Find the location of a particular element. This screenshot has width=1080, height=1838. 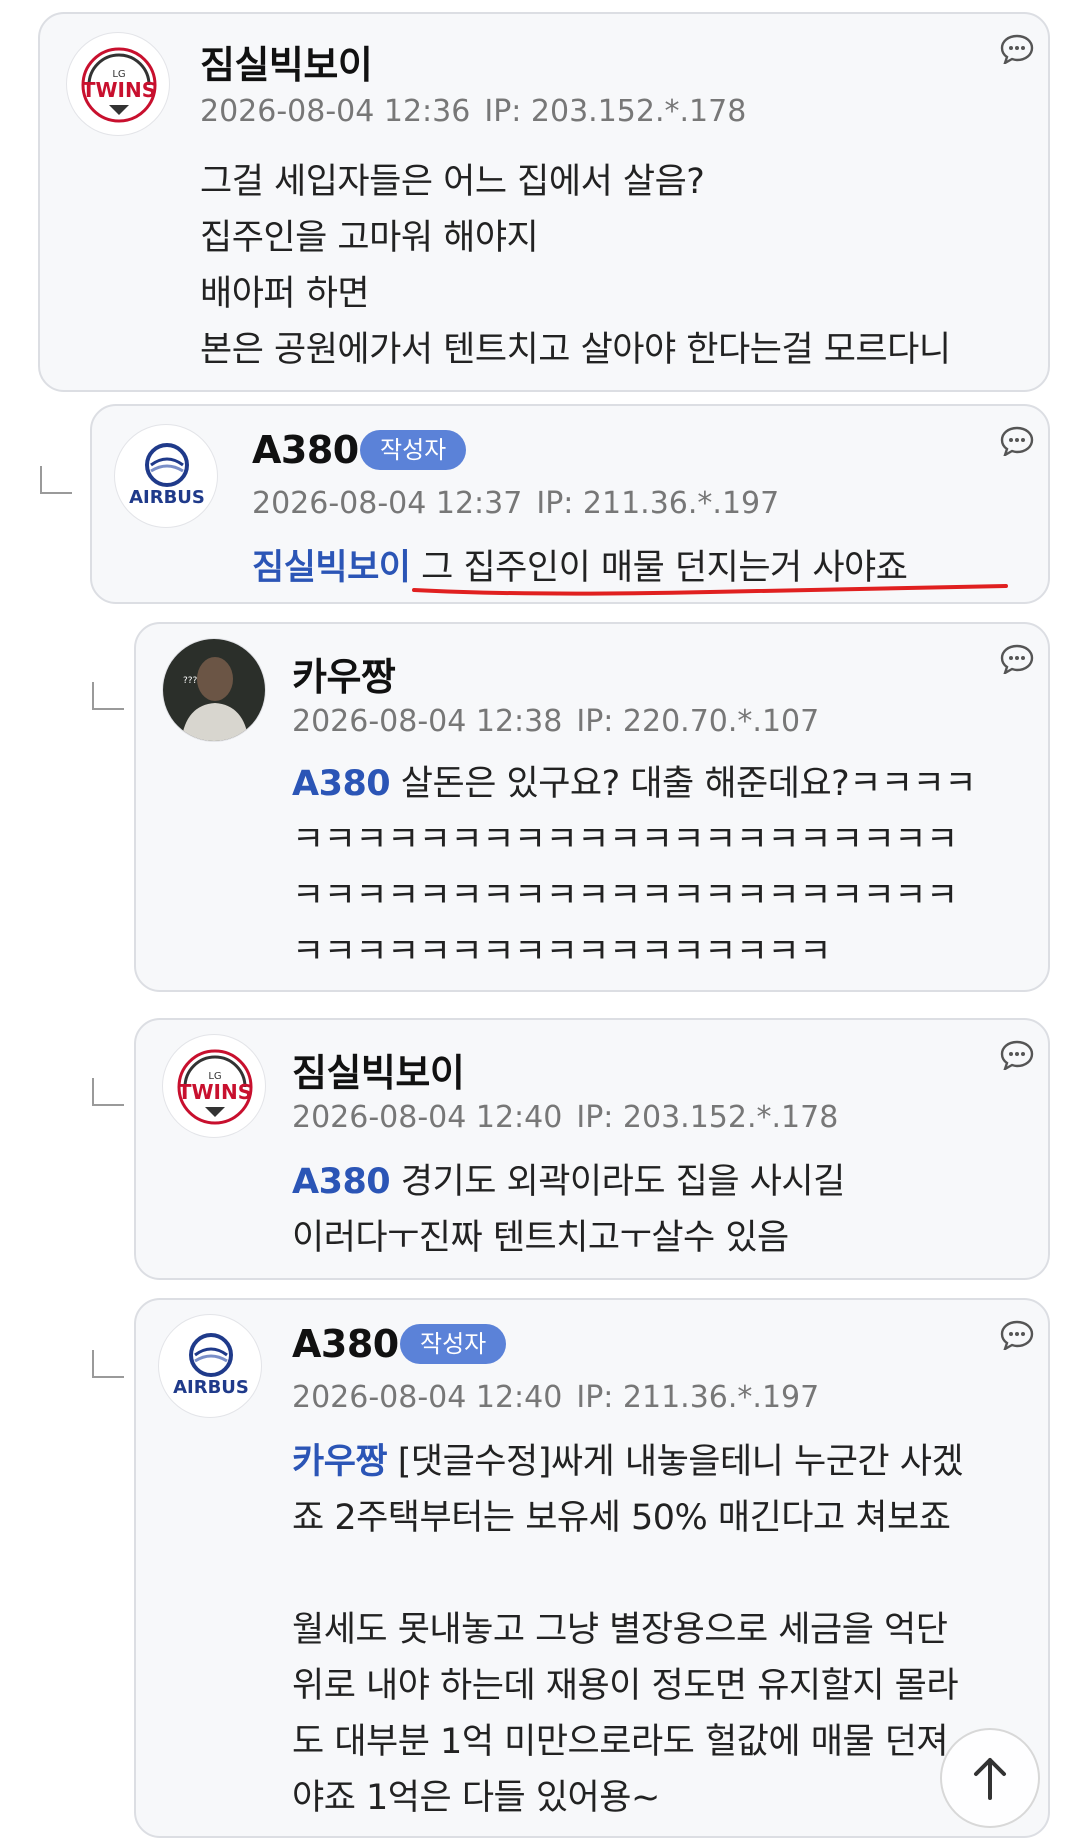

comment-line: [댓글수정]싸게 내놓을테니 누군간 사겠 is located at coordinates (680, 1462).